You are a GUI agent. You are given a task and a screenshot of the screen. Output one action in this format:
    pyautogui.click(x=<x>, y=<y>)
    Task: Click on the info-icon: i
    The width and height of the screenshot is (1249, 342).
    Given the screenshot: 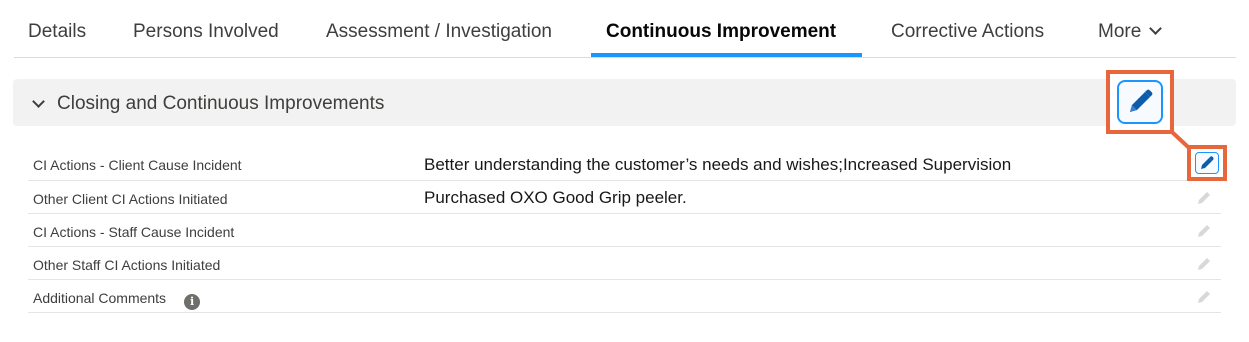 What is the action you would take?
    pyautogui.click(x=192, y=302)
    